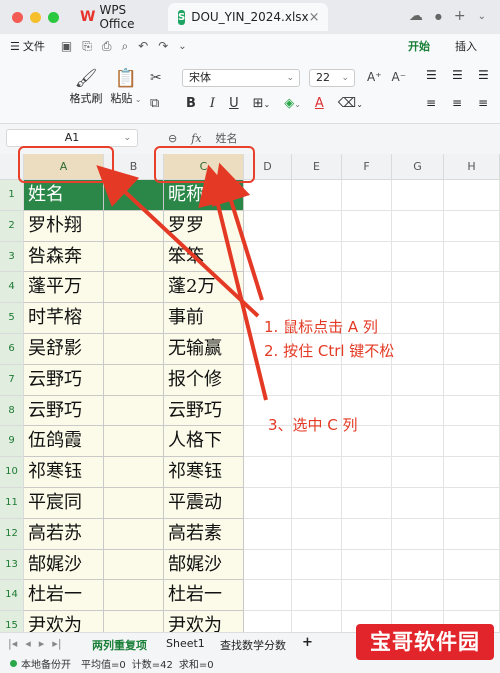 Image resolution: width=500 pixels, height=673 pixels. I want to click on sheet-tab-duplicates: 两列重复项, so click(119, 645).